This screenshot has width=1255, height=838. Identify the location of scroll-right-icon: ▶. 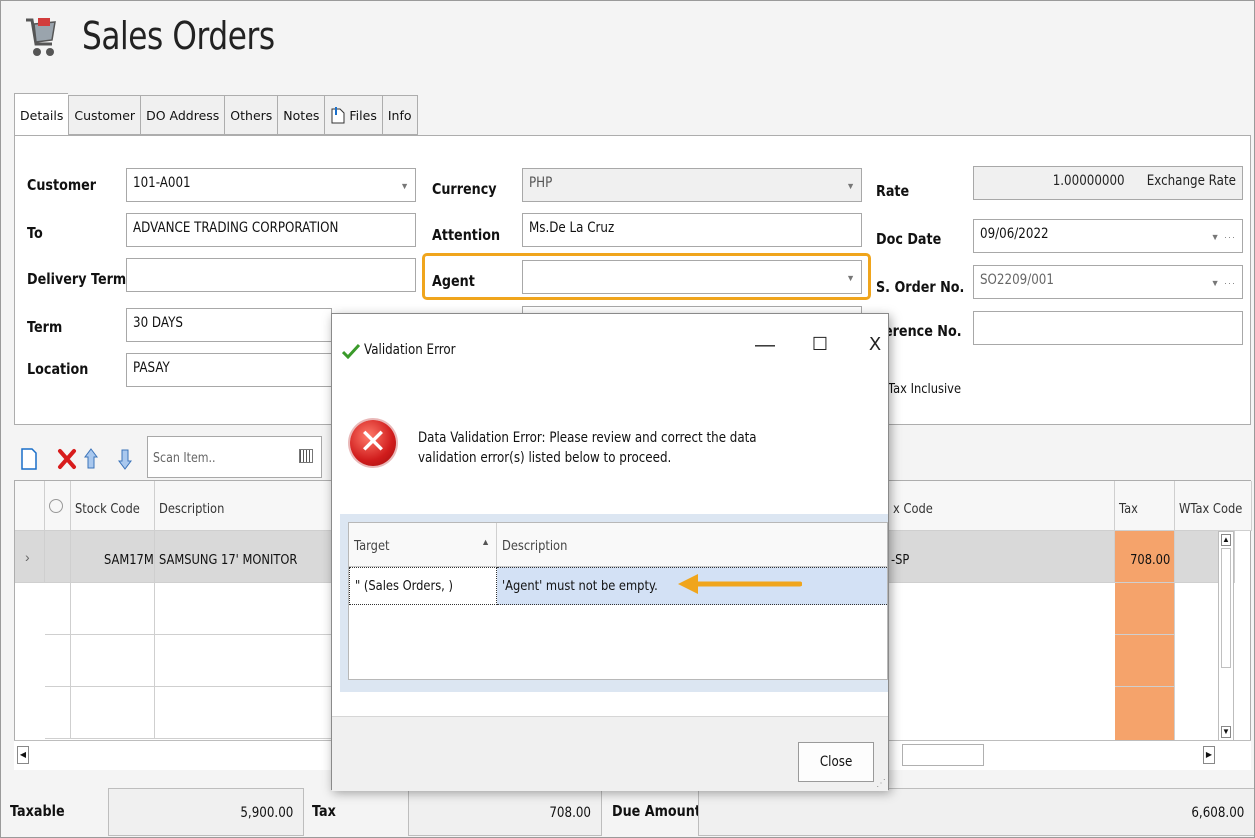
(1209, 755).